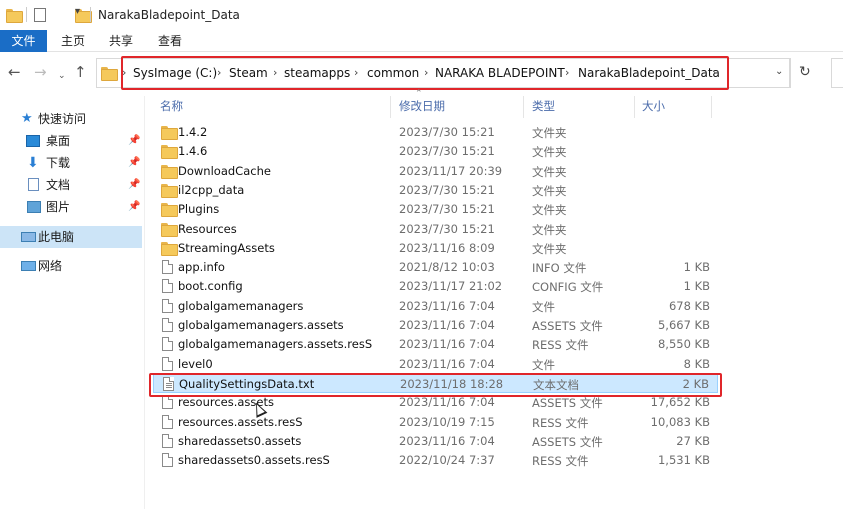  I want to click on sidebar-item-documents: 文档 📌, so click(71, 185).